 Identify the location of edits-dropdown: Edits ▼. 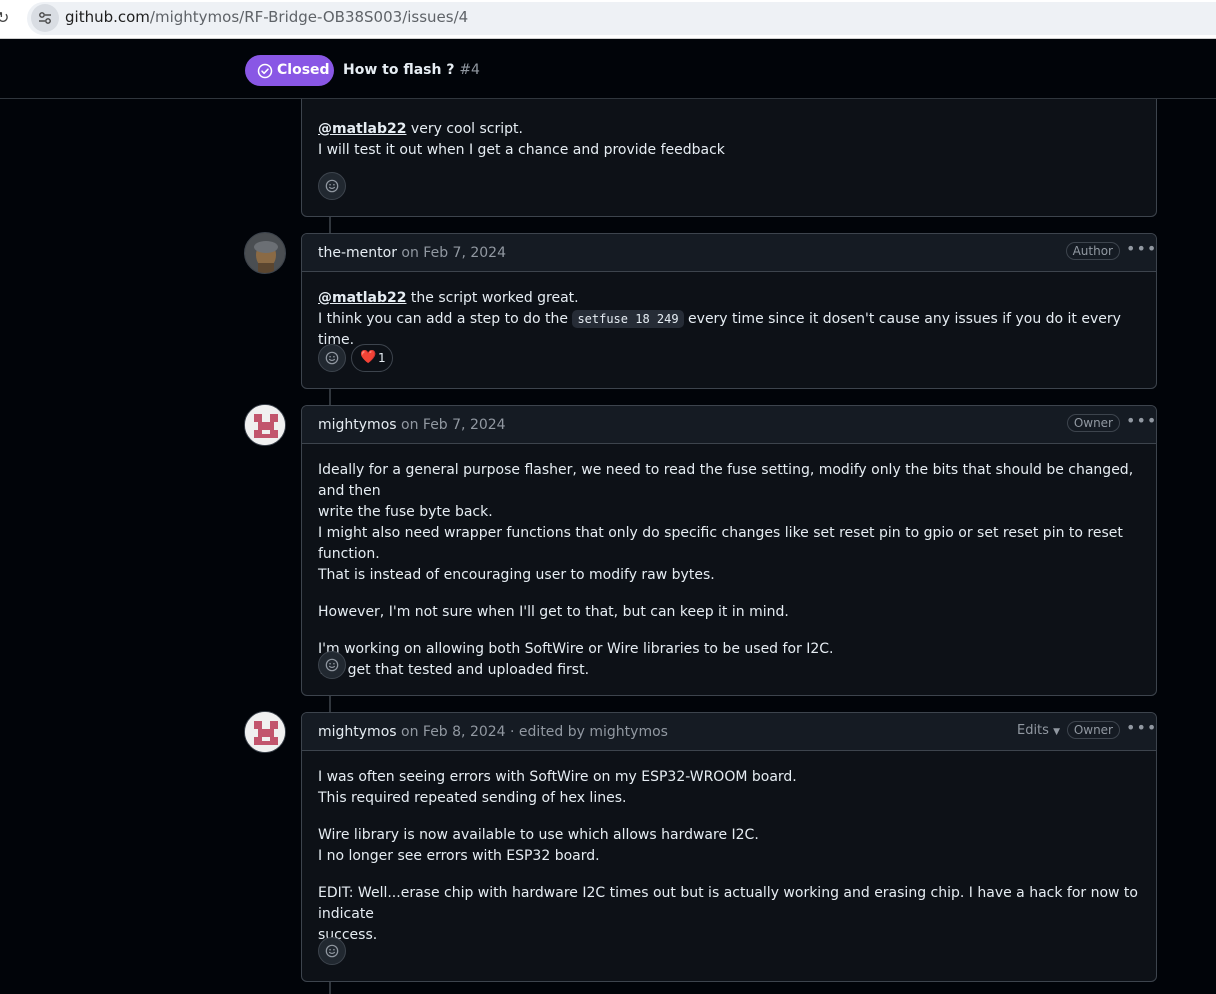
(1038, 730).